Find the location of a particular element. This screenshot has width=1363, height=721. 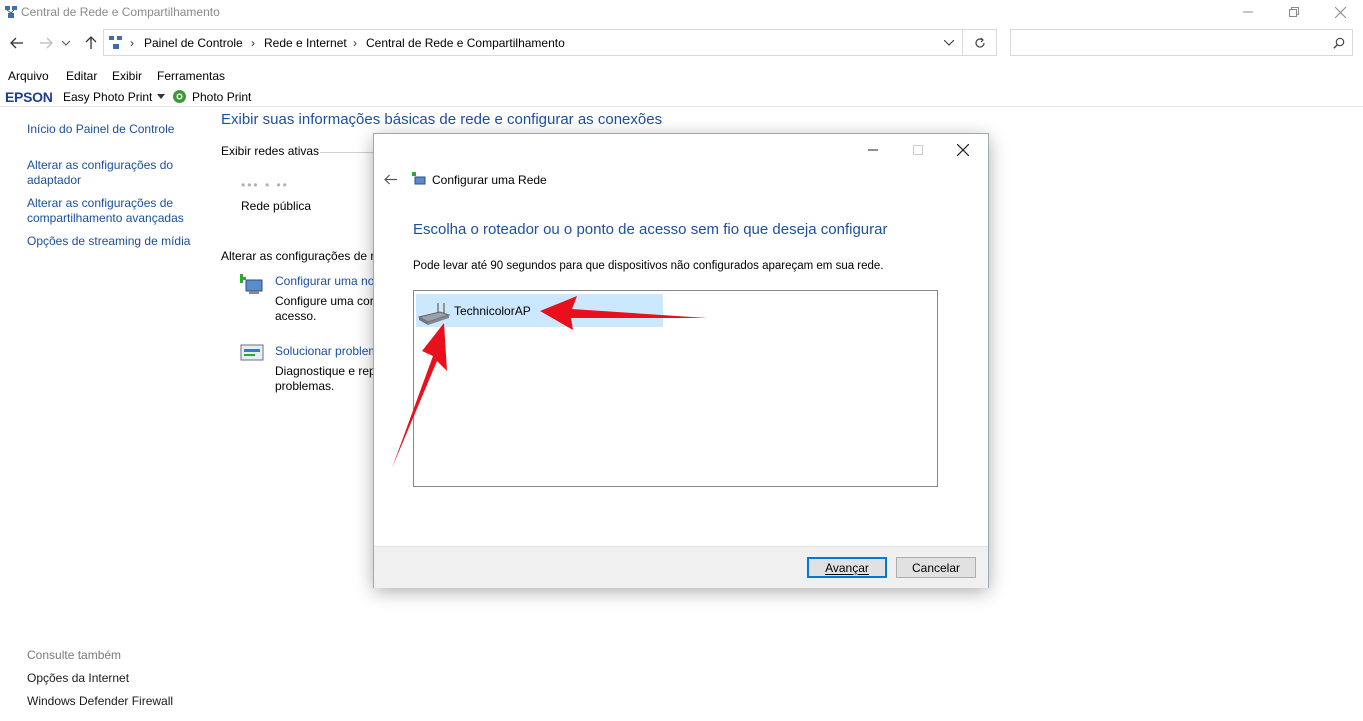

annotation-arrows is located at coordinates (549, 382).